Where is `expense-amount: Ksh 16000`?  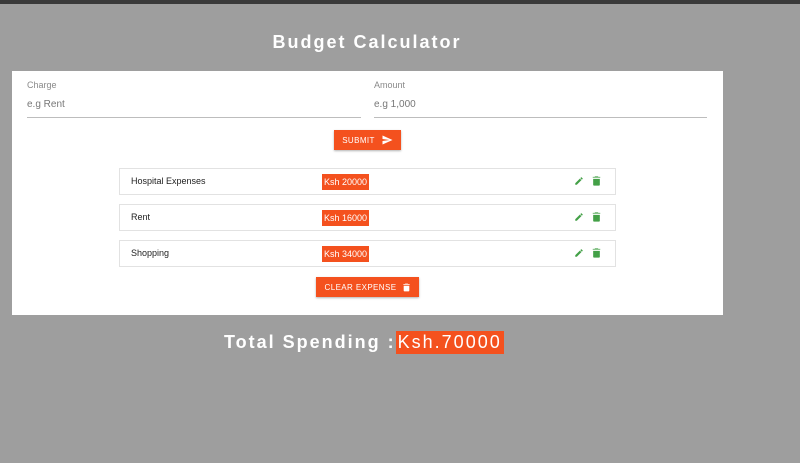
expense-amount: Ksh 16000 is located at coordinates (346, 218).